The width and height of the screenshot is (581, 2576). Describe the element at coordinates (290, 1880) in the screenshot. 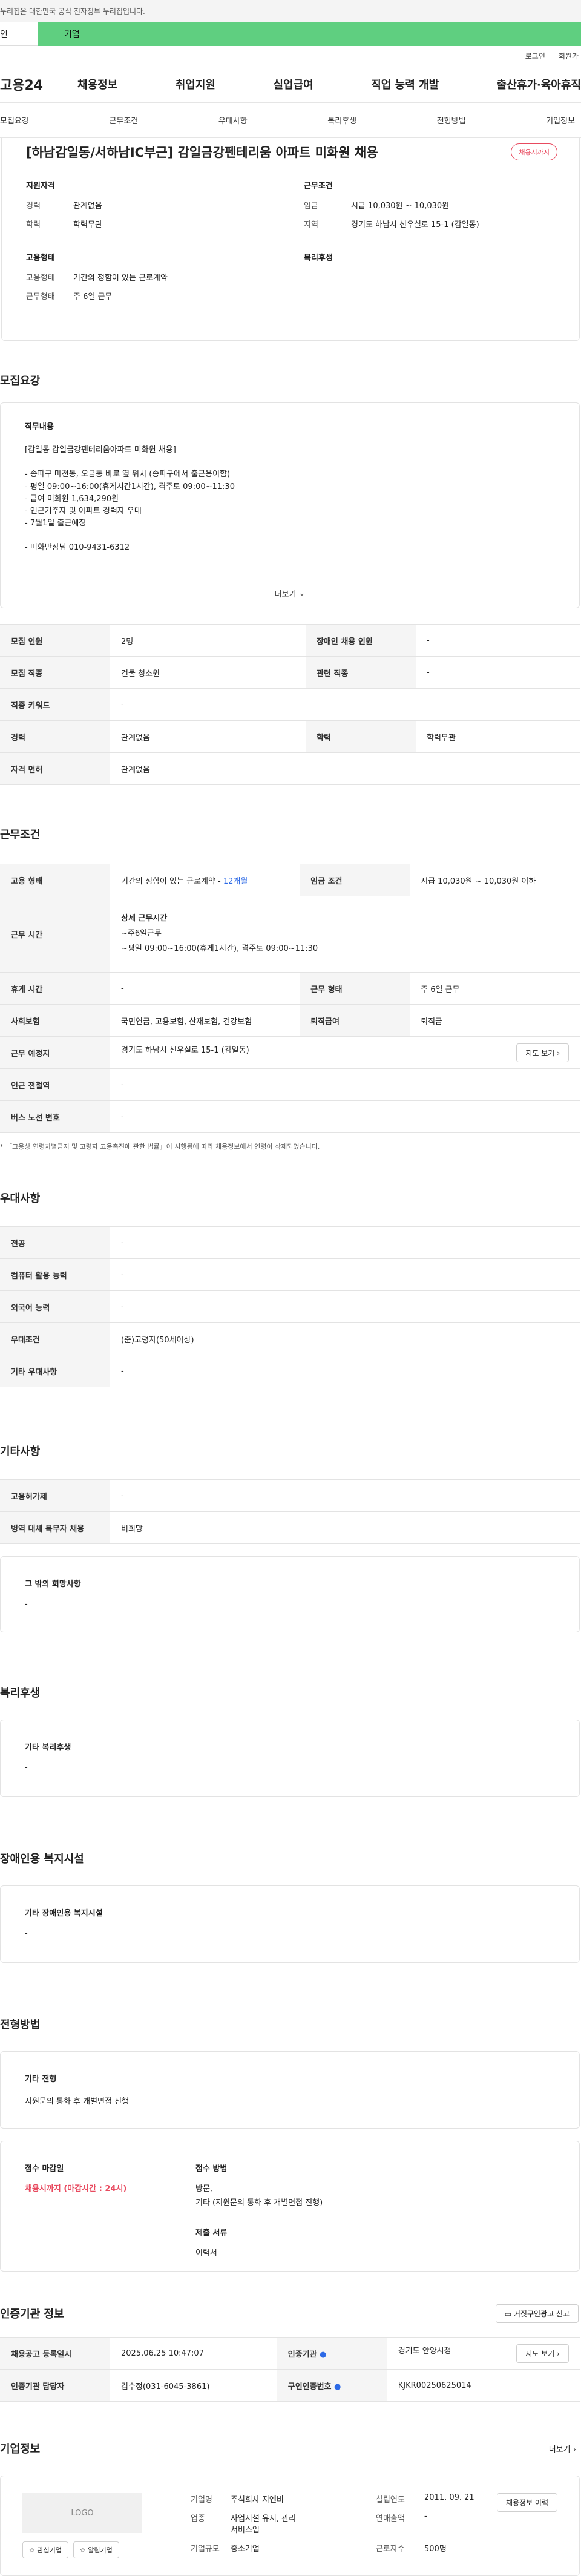

I see `section-disabled-facilities: 장애인용 복지시설 기타 장애인용 복지시설 -` at that location.